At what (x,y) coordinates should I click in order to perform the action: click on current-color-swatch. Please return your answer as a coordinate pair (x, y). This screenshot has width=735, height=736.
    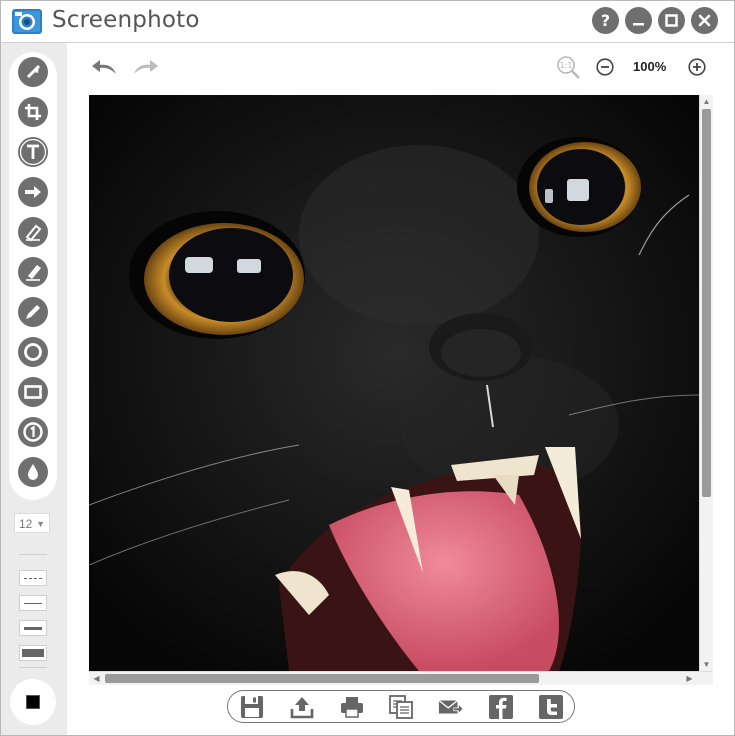
    Looking at the image, I should click on (33, 702).